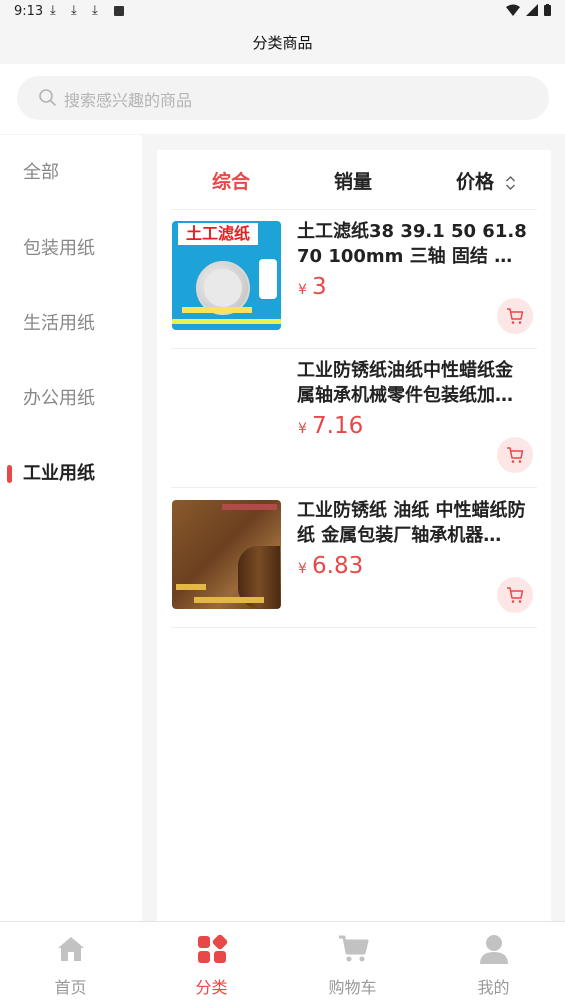 This screenshot has width=565, height=1004. I want to click on sidebar-item-packaging-paper: 包装用纸, so click(71, 249).